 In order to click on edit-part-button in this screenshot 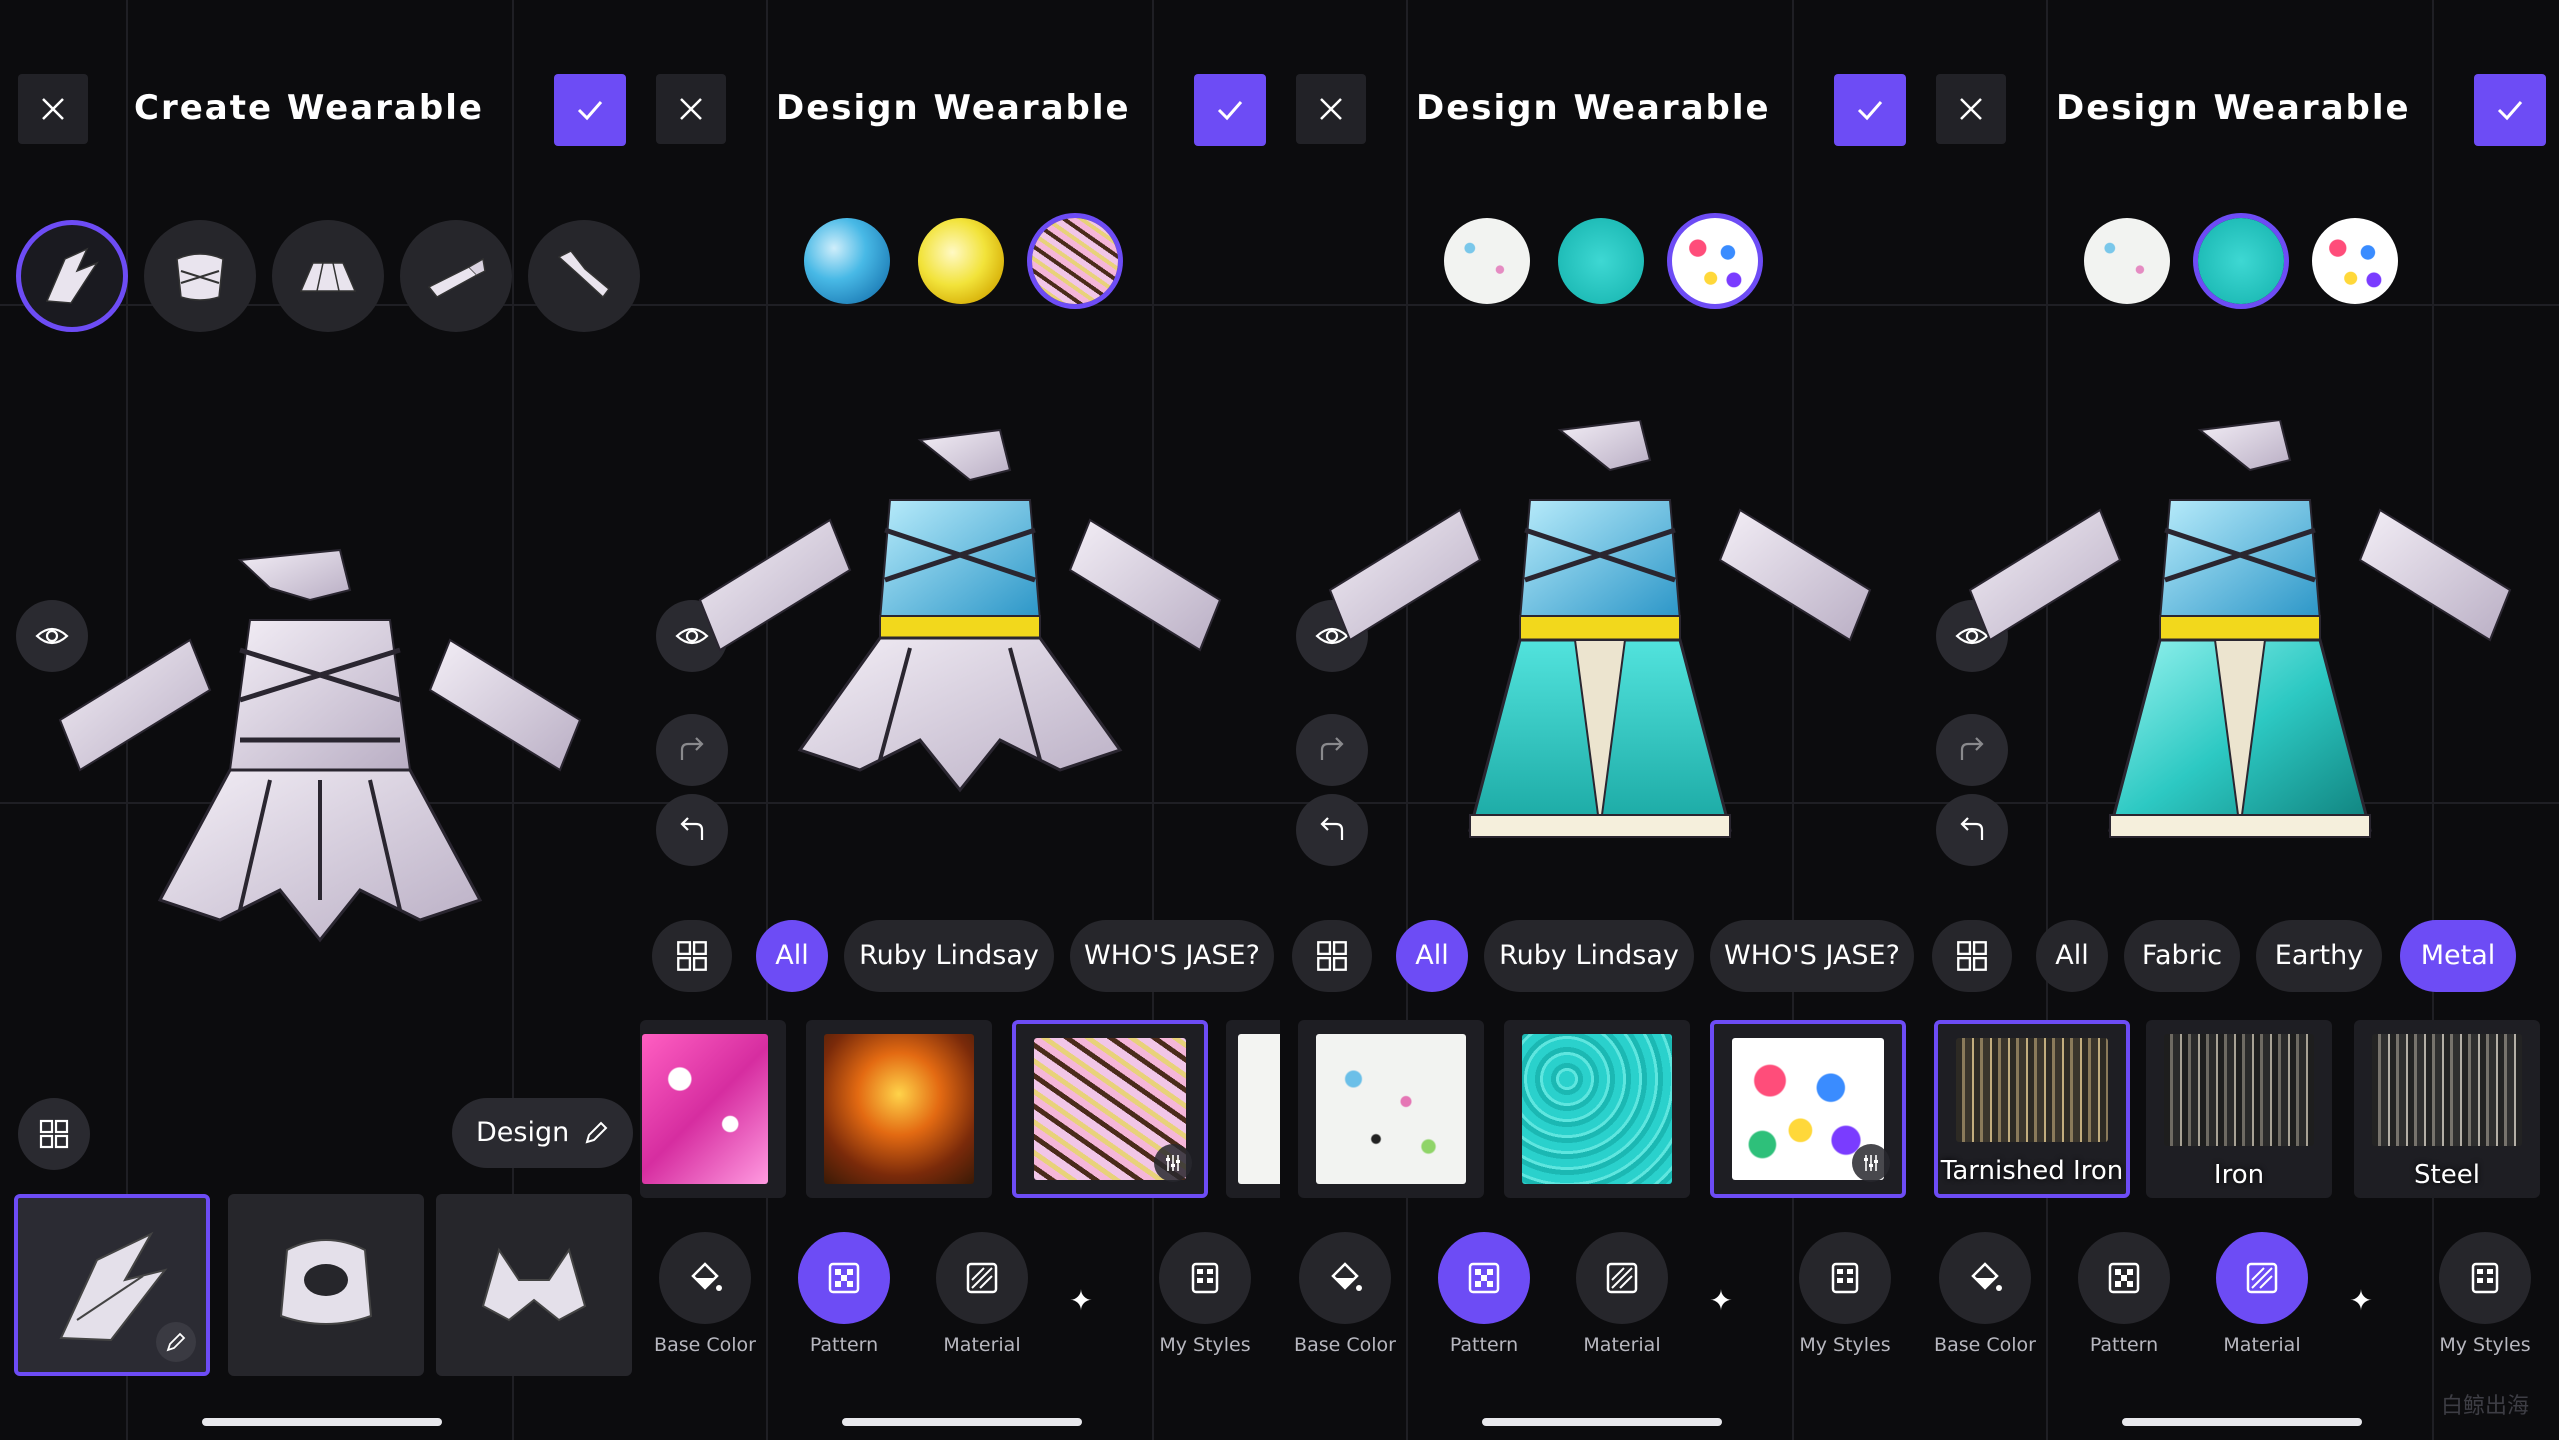, I will do `click(176, 1342)`.